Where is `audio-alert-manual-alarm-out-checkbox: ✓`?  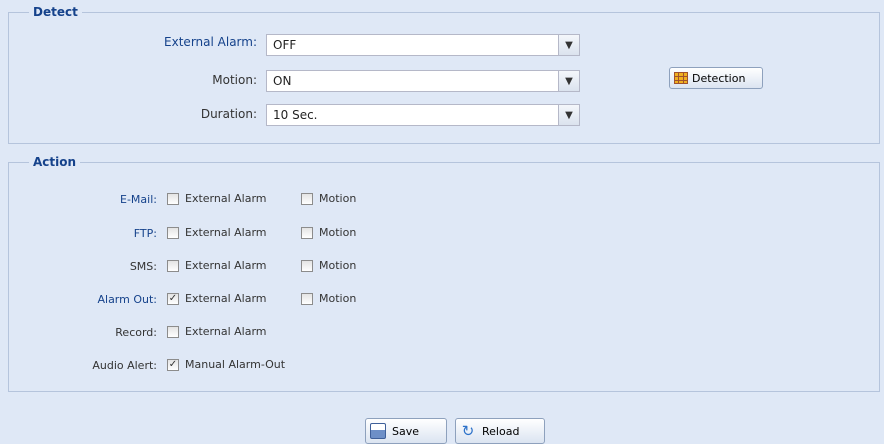
audio-alert-manual-alarm-out-checkbox: ✓ is located at coordinates (173, 364).